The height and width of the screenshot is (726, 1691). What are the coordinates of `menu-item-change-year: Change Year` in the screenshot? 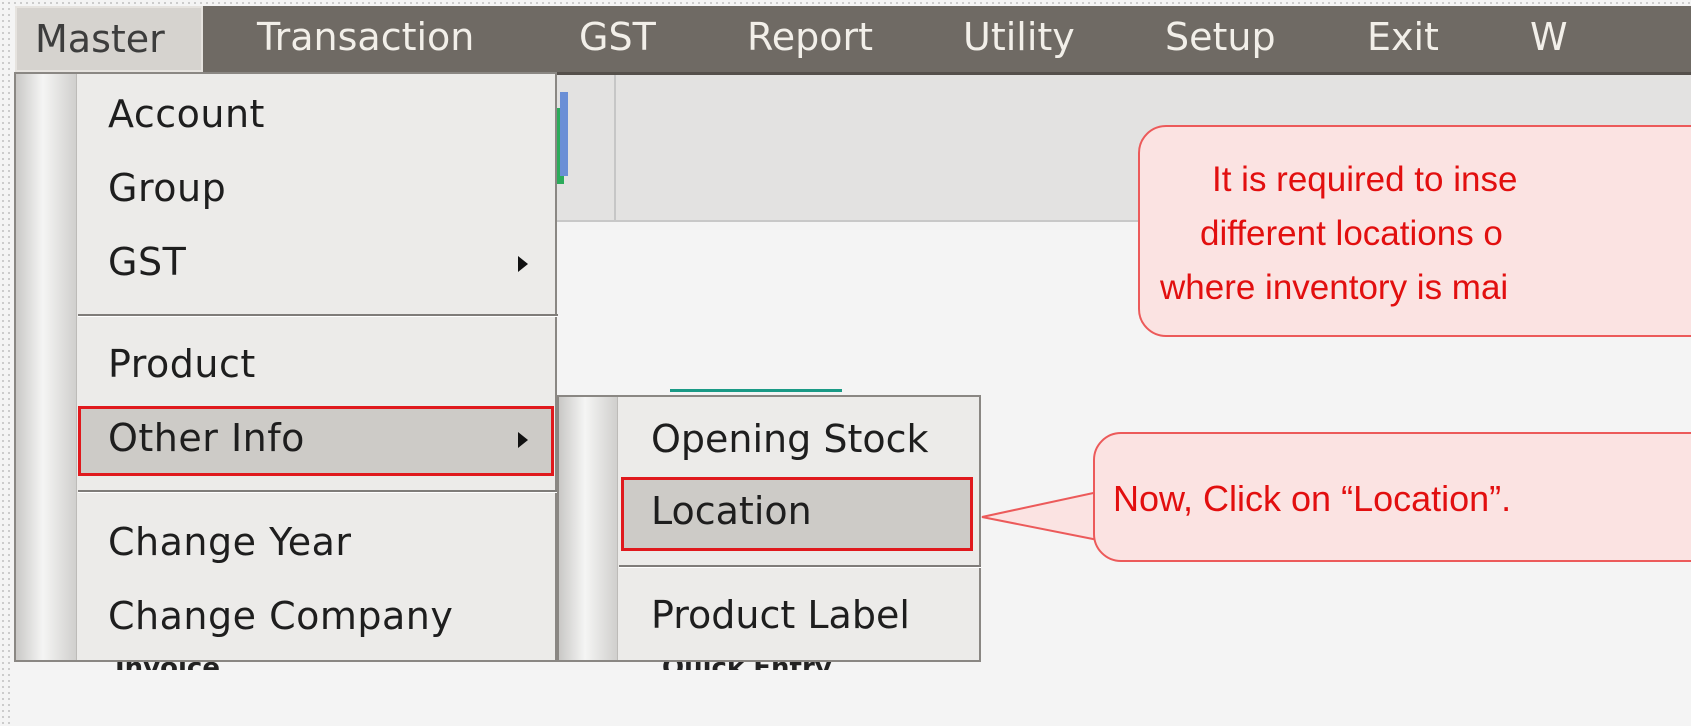 It's located at (230, 542).